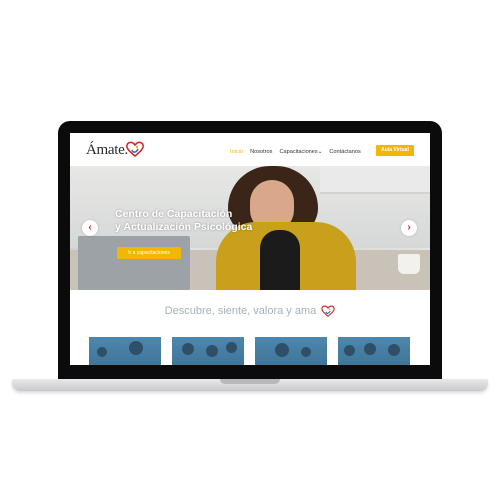 This screenshot has width=500, height=500. Describe the element at coordinates (409, 228) in the screenshot. I see `slider-next-icon: ›` at that location.